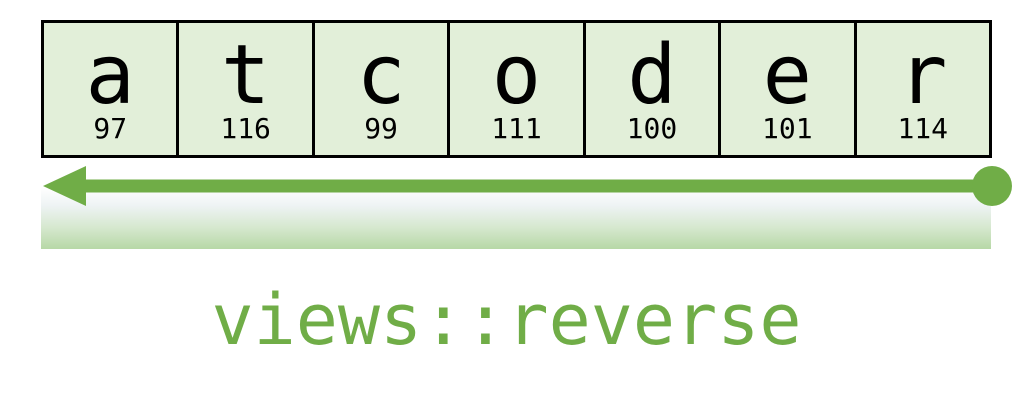  I want to click on caption: views::reverse, so click(506, 320).